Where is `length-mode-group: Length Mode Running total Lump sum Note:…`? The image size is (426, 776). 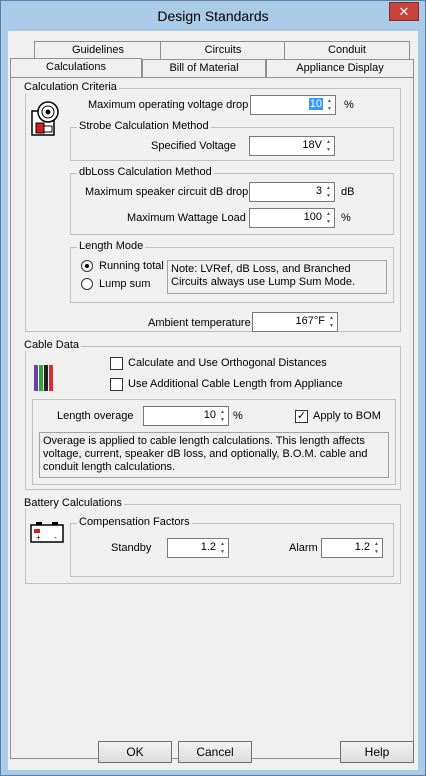 length-mode-group: Length Mode Running total Lump sum Note:… is located at coordinates (232, 271).